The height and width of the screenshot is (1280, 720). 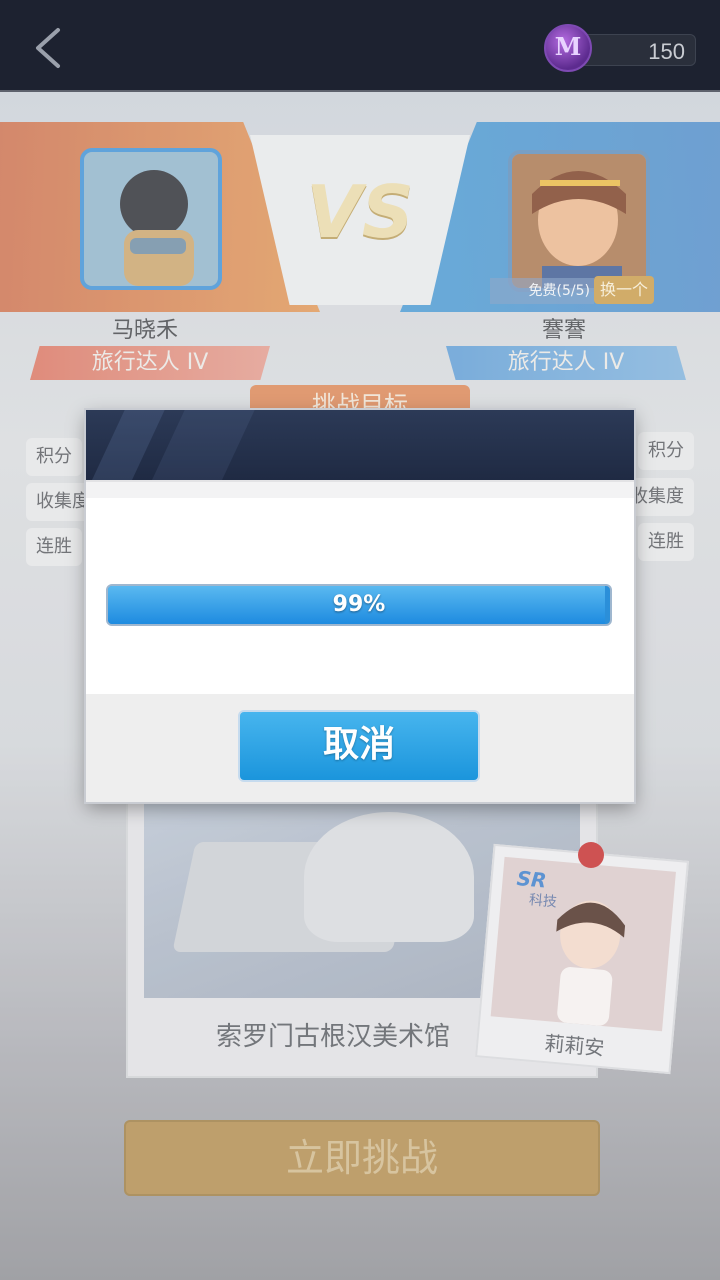 I want to click on cancel-button: 取消, so click(x=359, y=746).